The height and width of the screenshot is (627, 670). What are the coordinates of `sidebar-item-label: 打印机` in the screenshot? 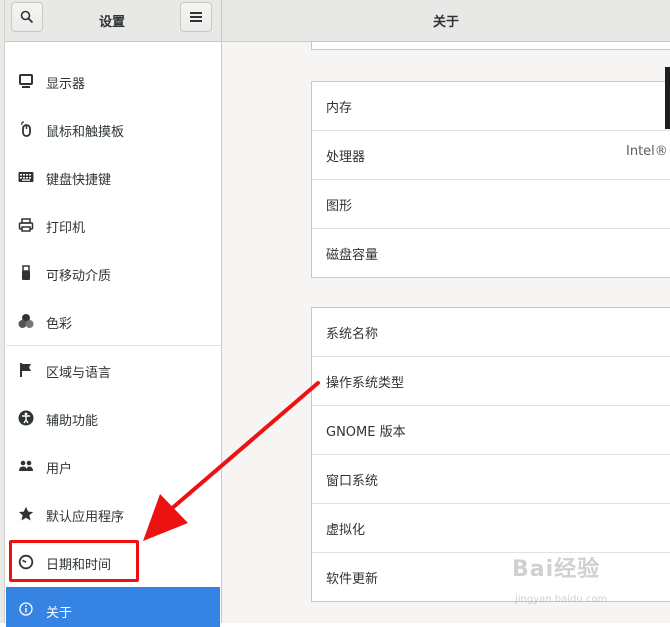 It's located at (66, 228).